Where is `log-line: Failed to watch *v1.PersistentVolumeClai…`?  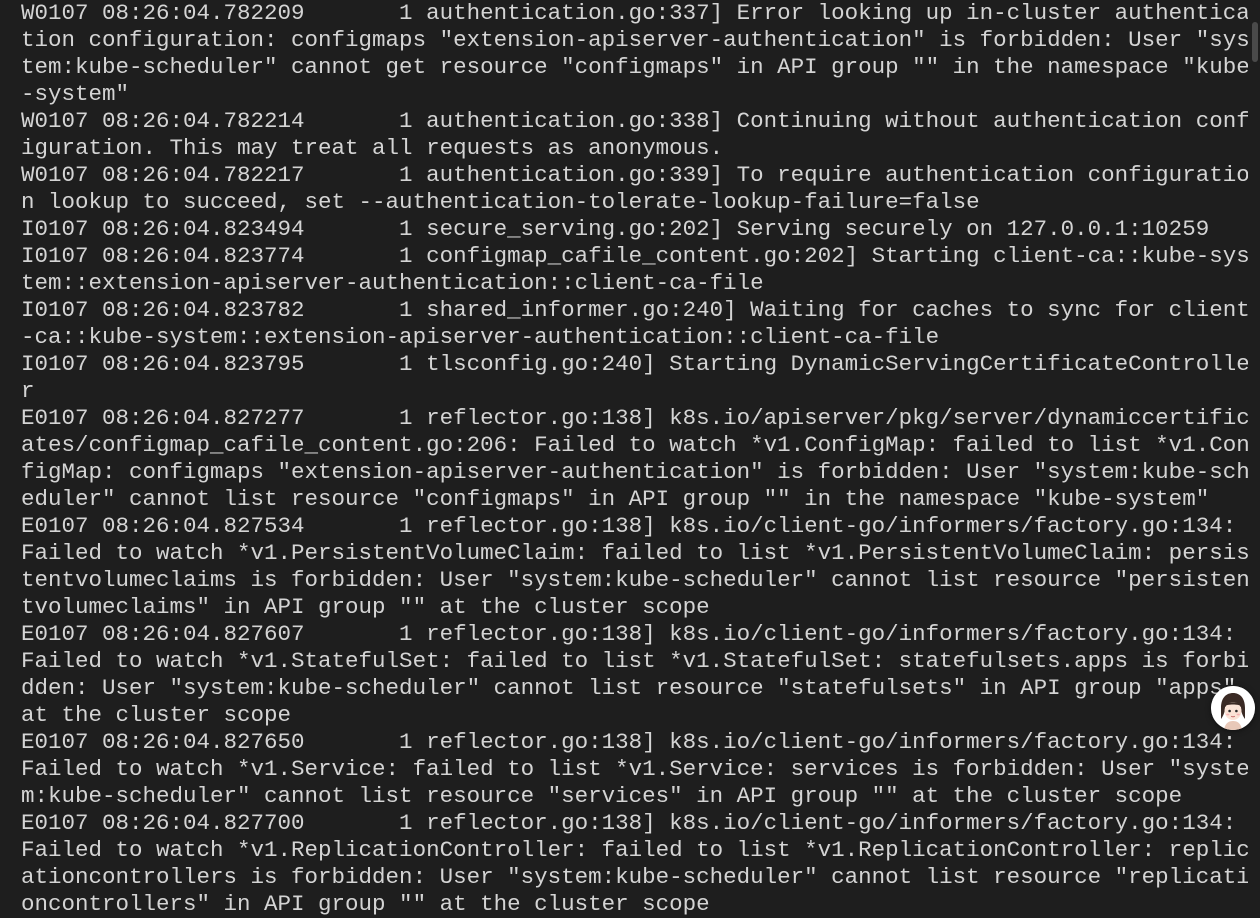
log-line: Failed to watch *v1.PersistentVolumeClai… is located at coordinates (635, 553).